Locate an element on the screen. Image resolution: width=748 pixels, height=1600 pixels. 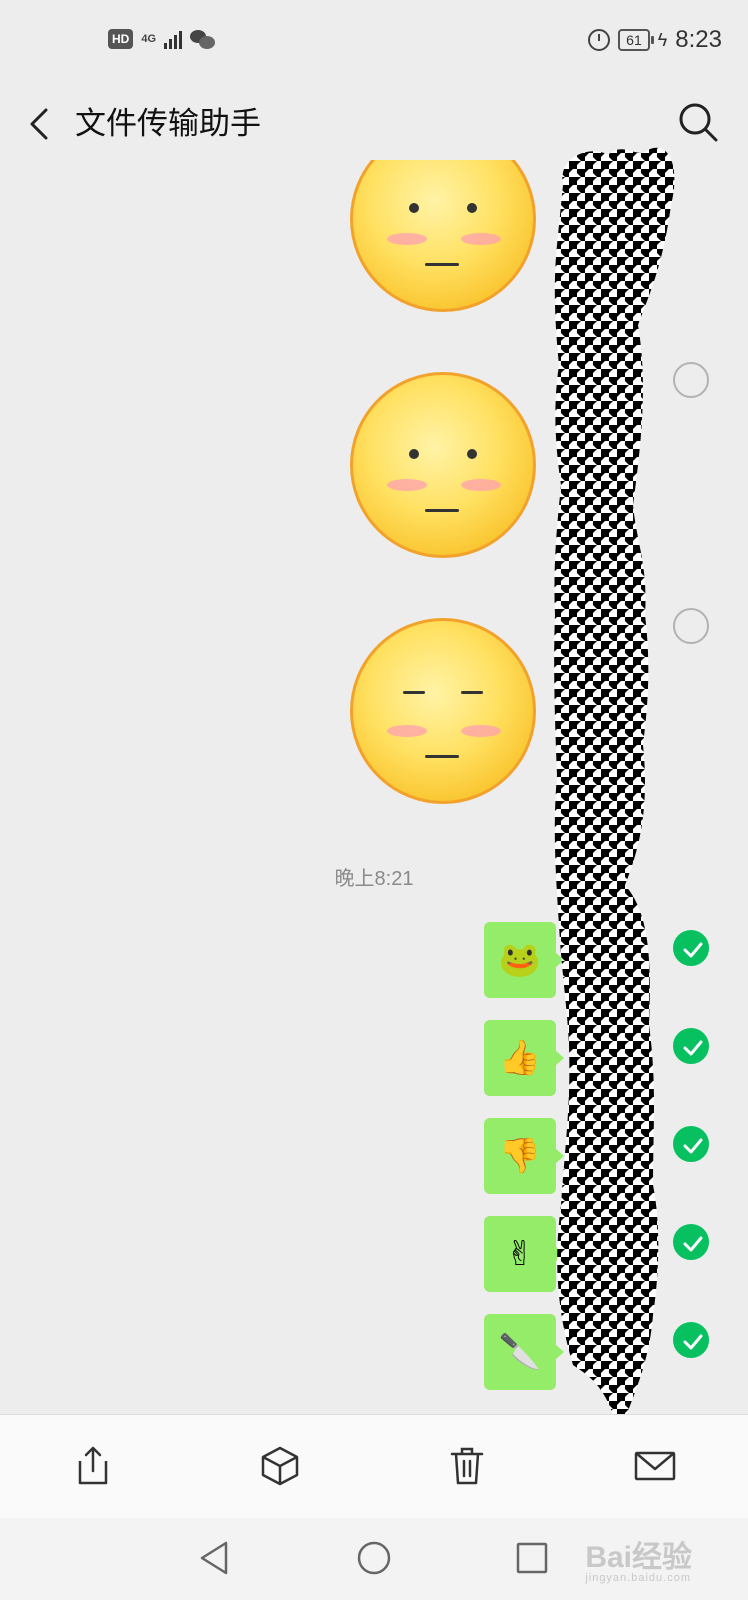
network-type: 4G is located at coordinates (149, 38).